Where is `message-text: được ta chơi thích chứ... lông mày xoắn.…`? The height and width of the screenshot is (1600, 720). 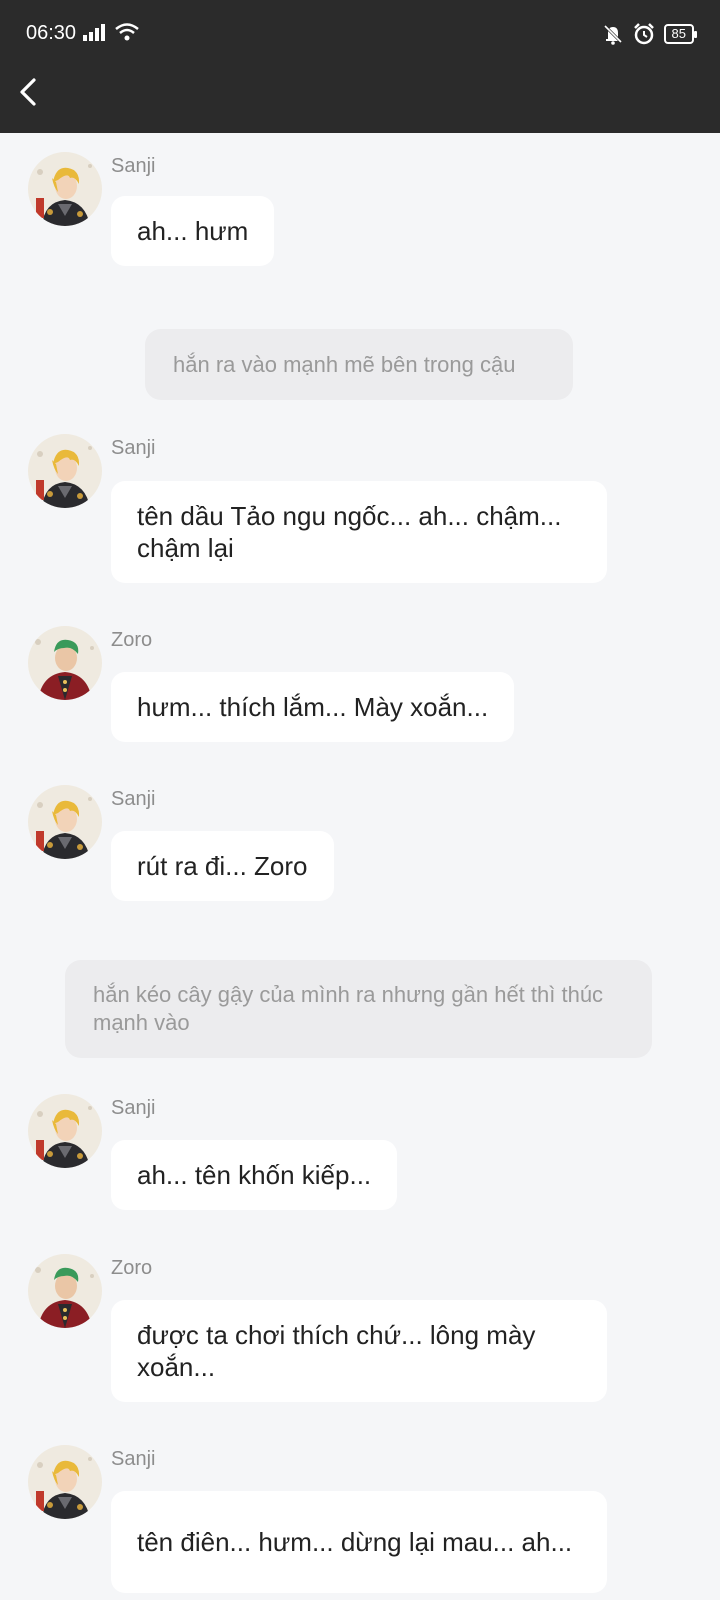
message-text: được ta chơi thích chứ... lông mày xoắn.… is located at coordinates (336, 1351).